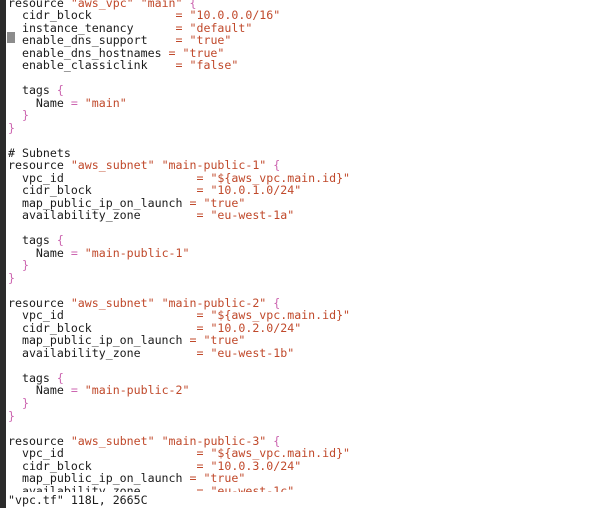 Image resolution: width=590 pixels, height=508 pixels. Describe the element at coordinates (299, 102) in the screenshot. I see `code-line: Name = "main"` at that location.